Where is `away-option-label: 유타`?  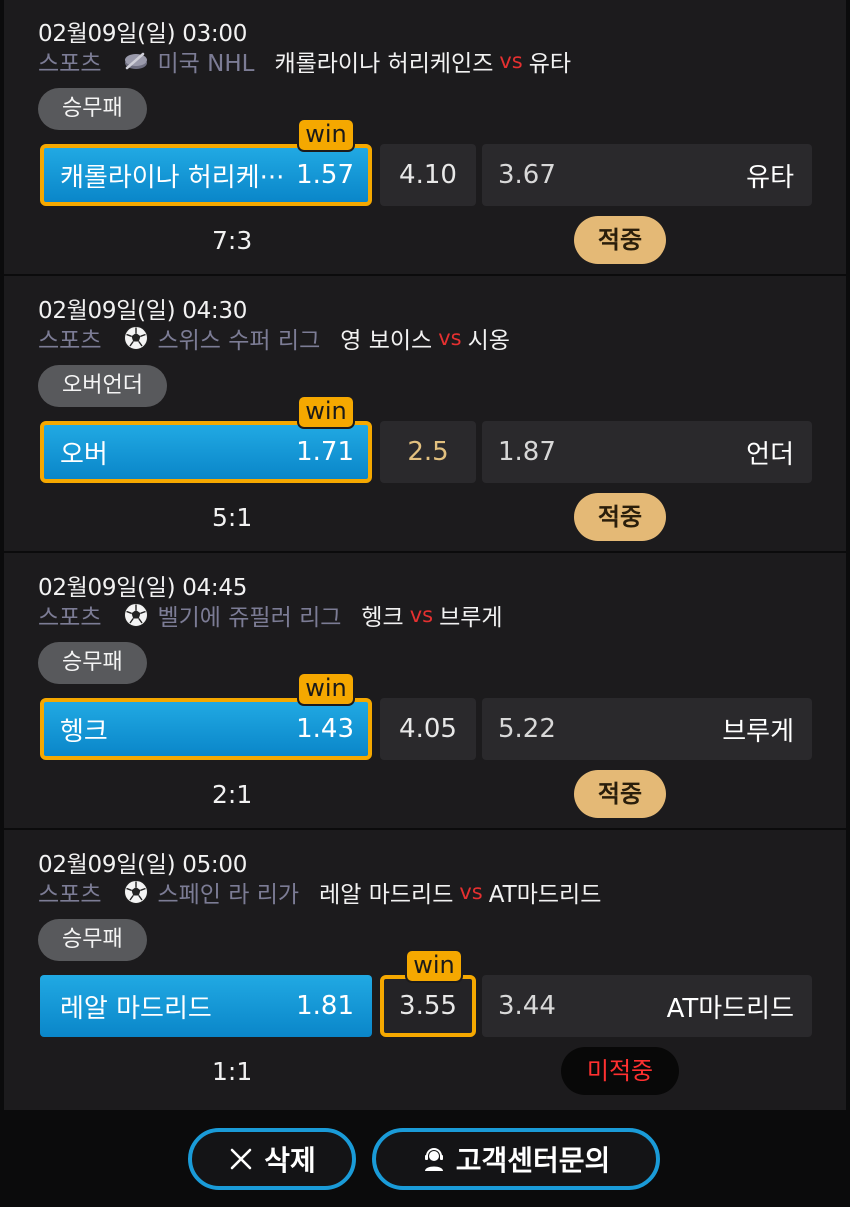 away-option-label: 유타 is located at coordinates (770, 177).